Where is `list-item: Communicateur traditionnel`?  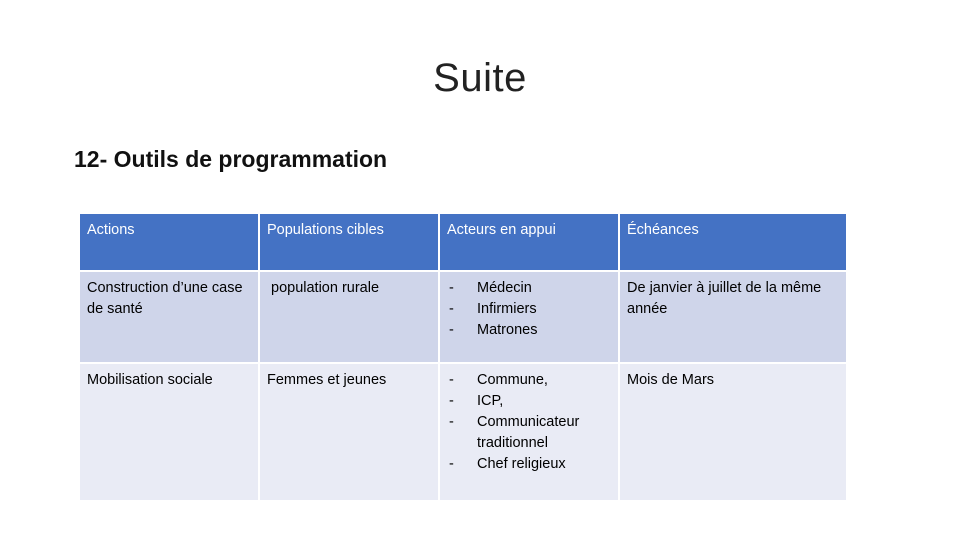
list-item: Communicateur traditionnel is located at coordinates (529, 433).